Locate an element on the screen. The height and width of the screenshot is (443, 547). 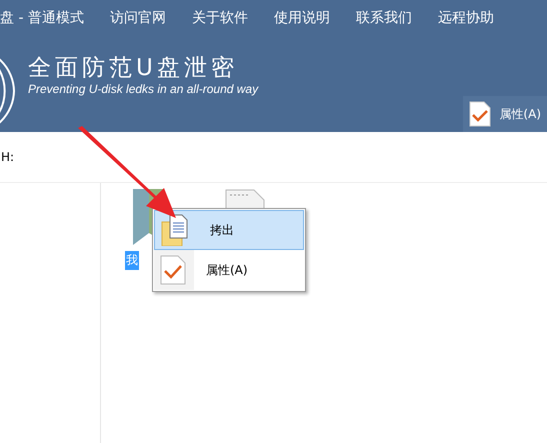
menu-item: 关于软件 is located at coordinates (226, 18).